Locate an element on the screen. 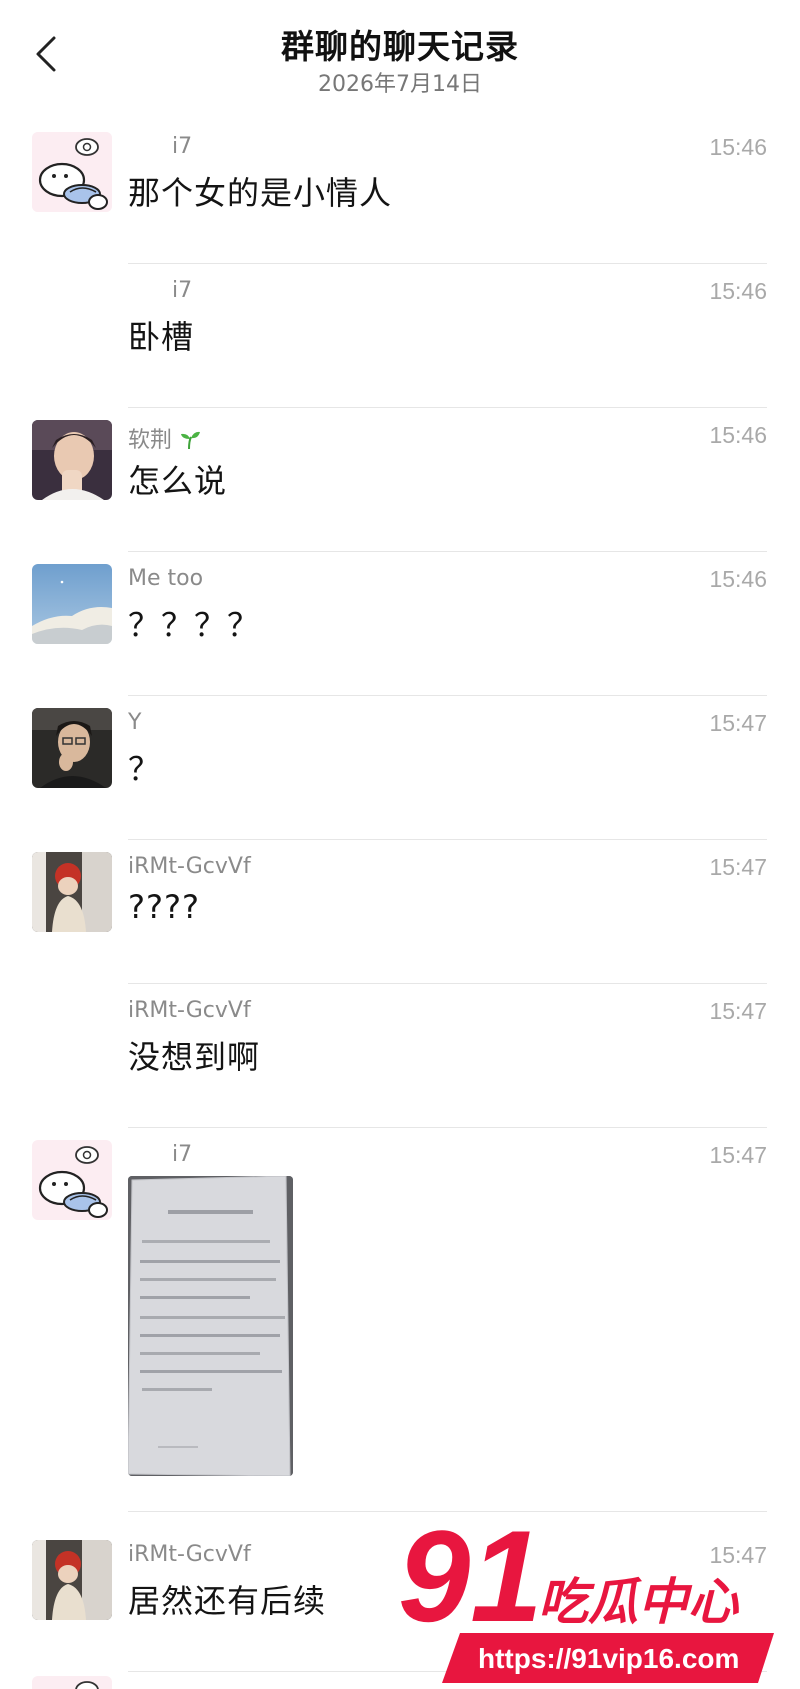  page-title: 群聊的聊天记录 is located at coordinates (400, 46).